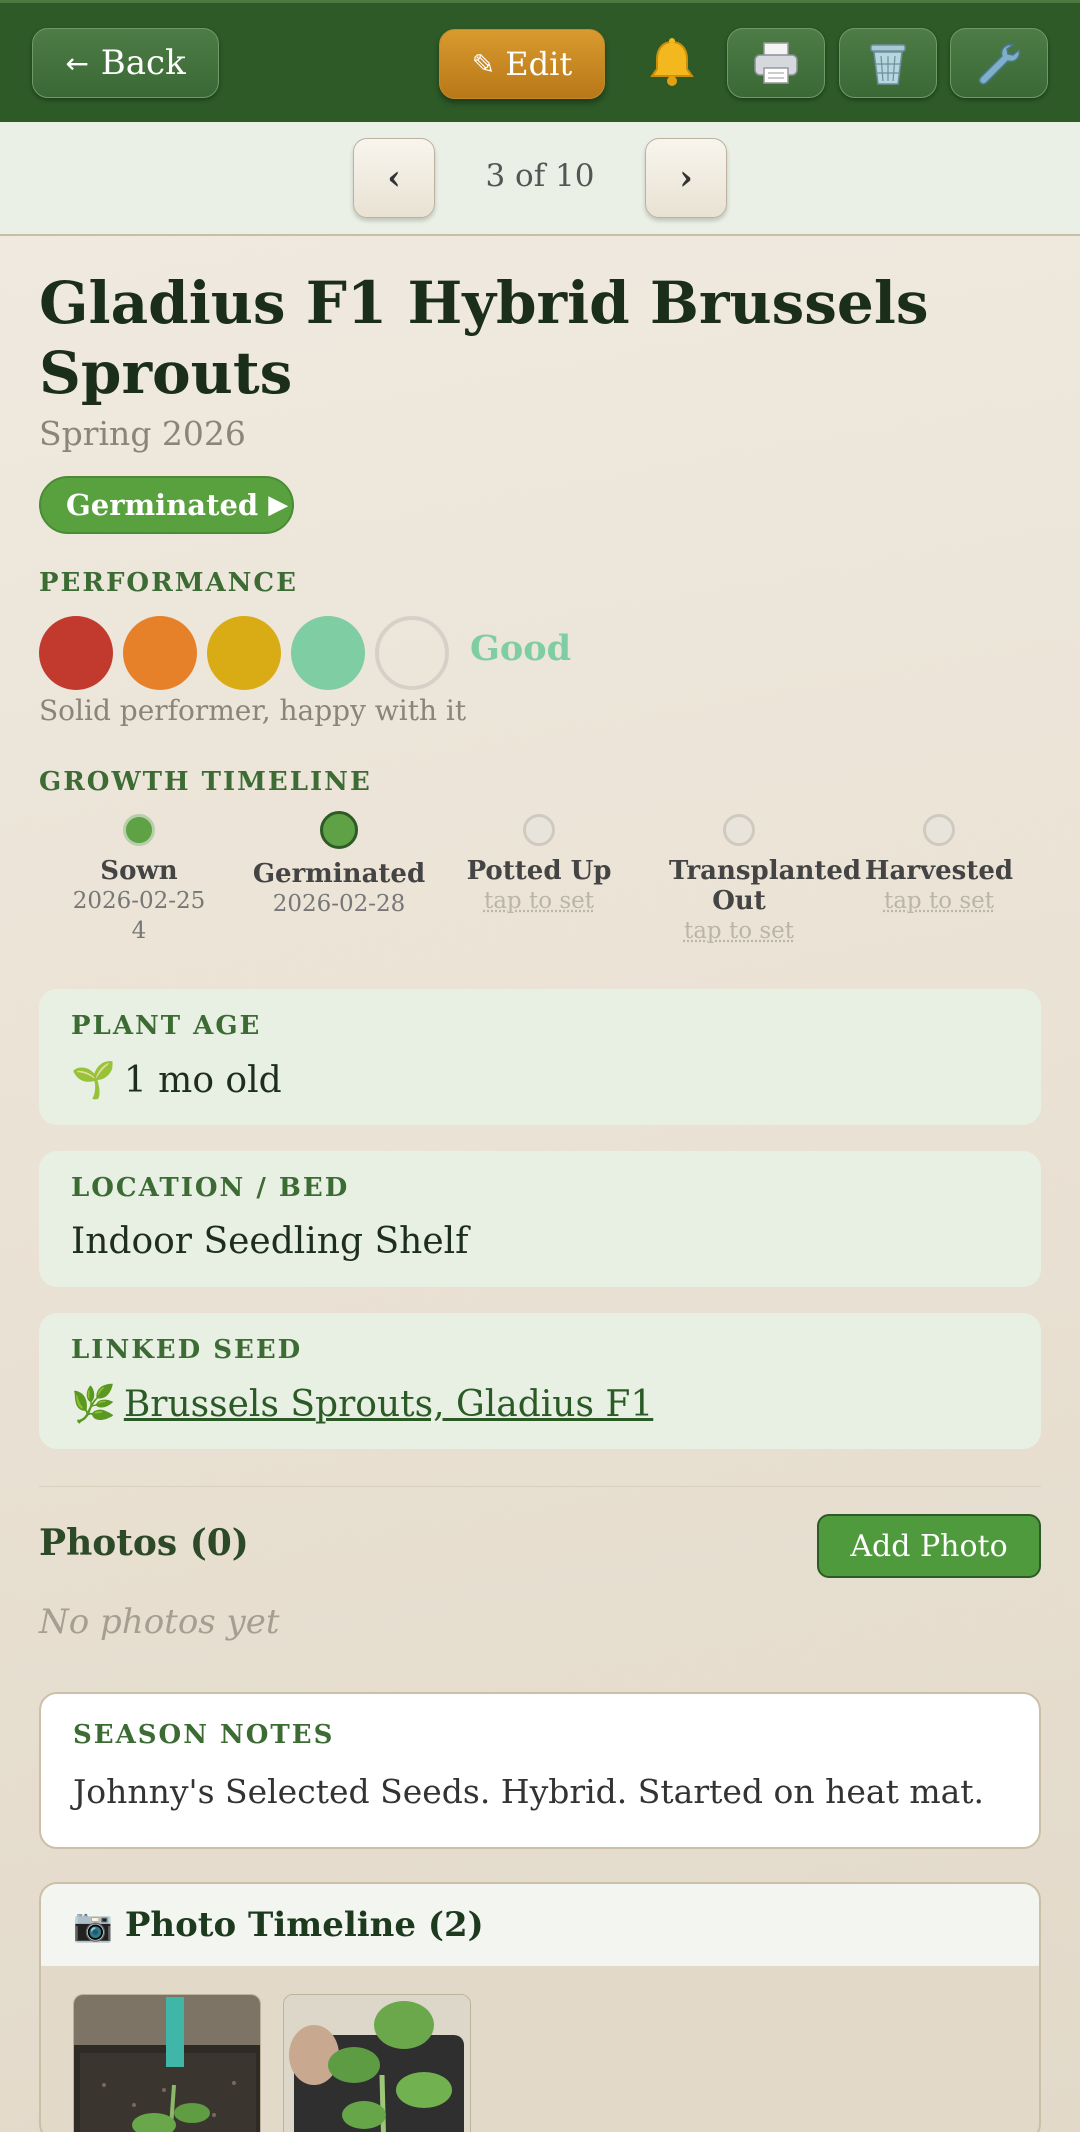 Image resolution: width=1080 pixels, height=2132 pixels. Describe the element at coordinates (304, 1925) in the screenshot. I see `photo-timeline-heading: Photo Timeline (2)` at that location.